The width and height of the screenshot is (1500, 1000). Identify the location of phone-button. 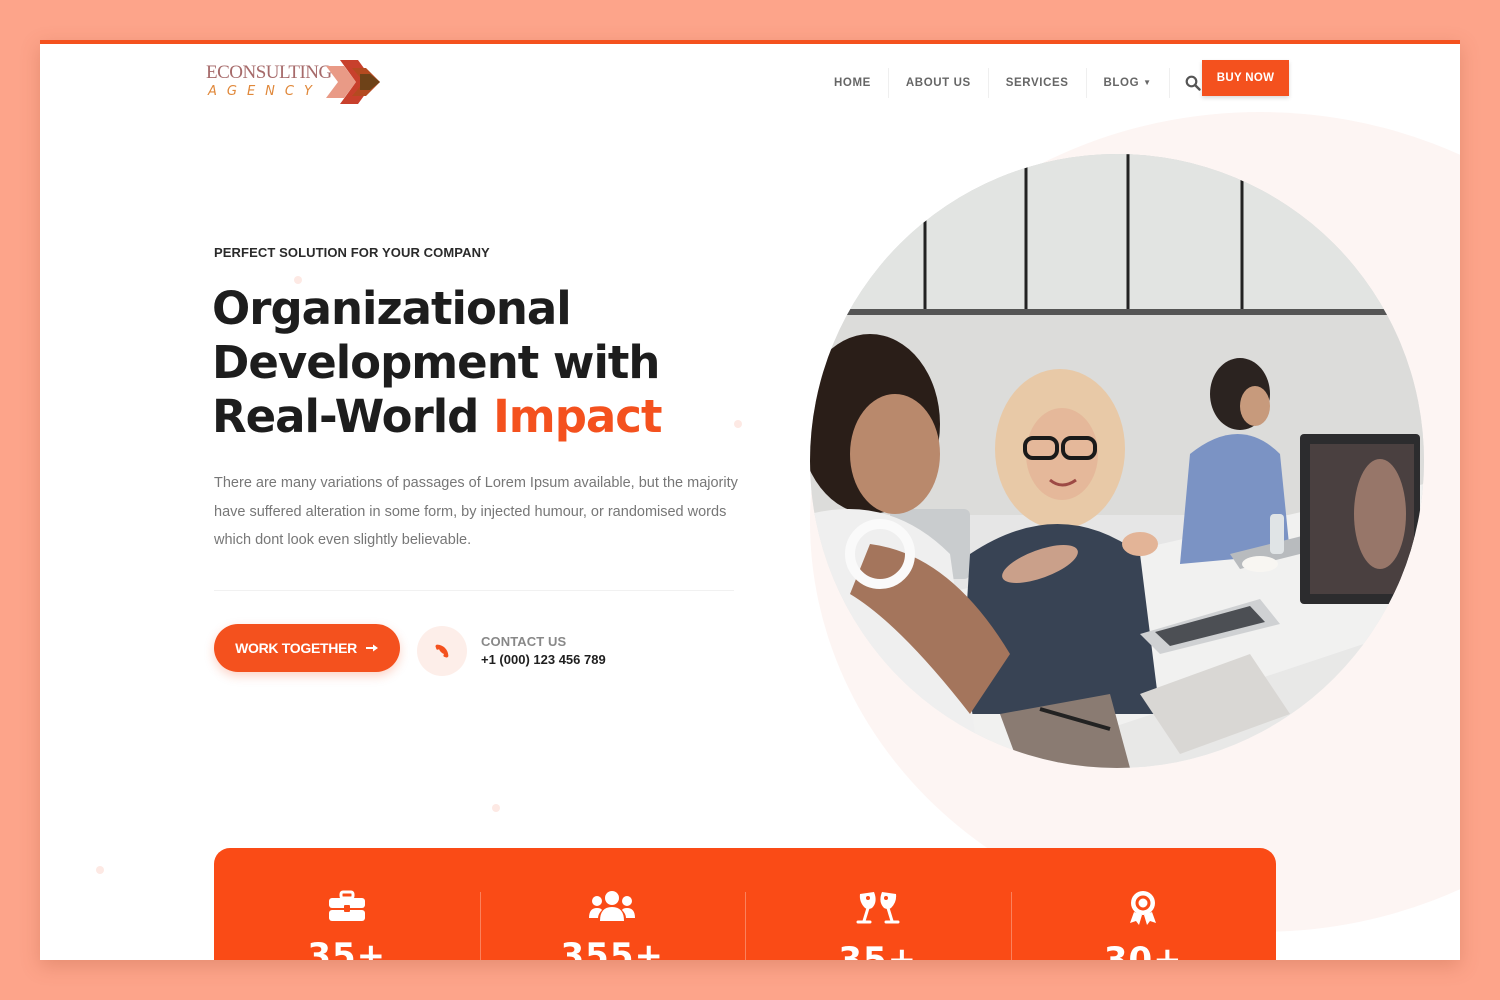
(442, 651).